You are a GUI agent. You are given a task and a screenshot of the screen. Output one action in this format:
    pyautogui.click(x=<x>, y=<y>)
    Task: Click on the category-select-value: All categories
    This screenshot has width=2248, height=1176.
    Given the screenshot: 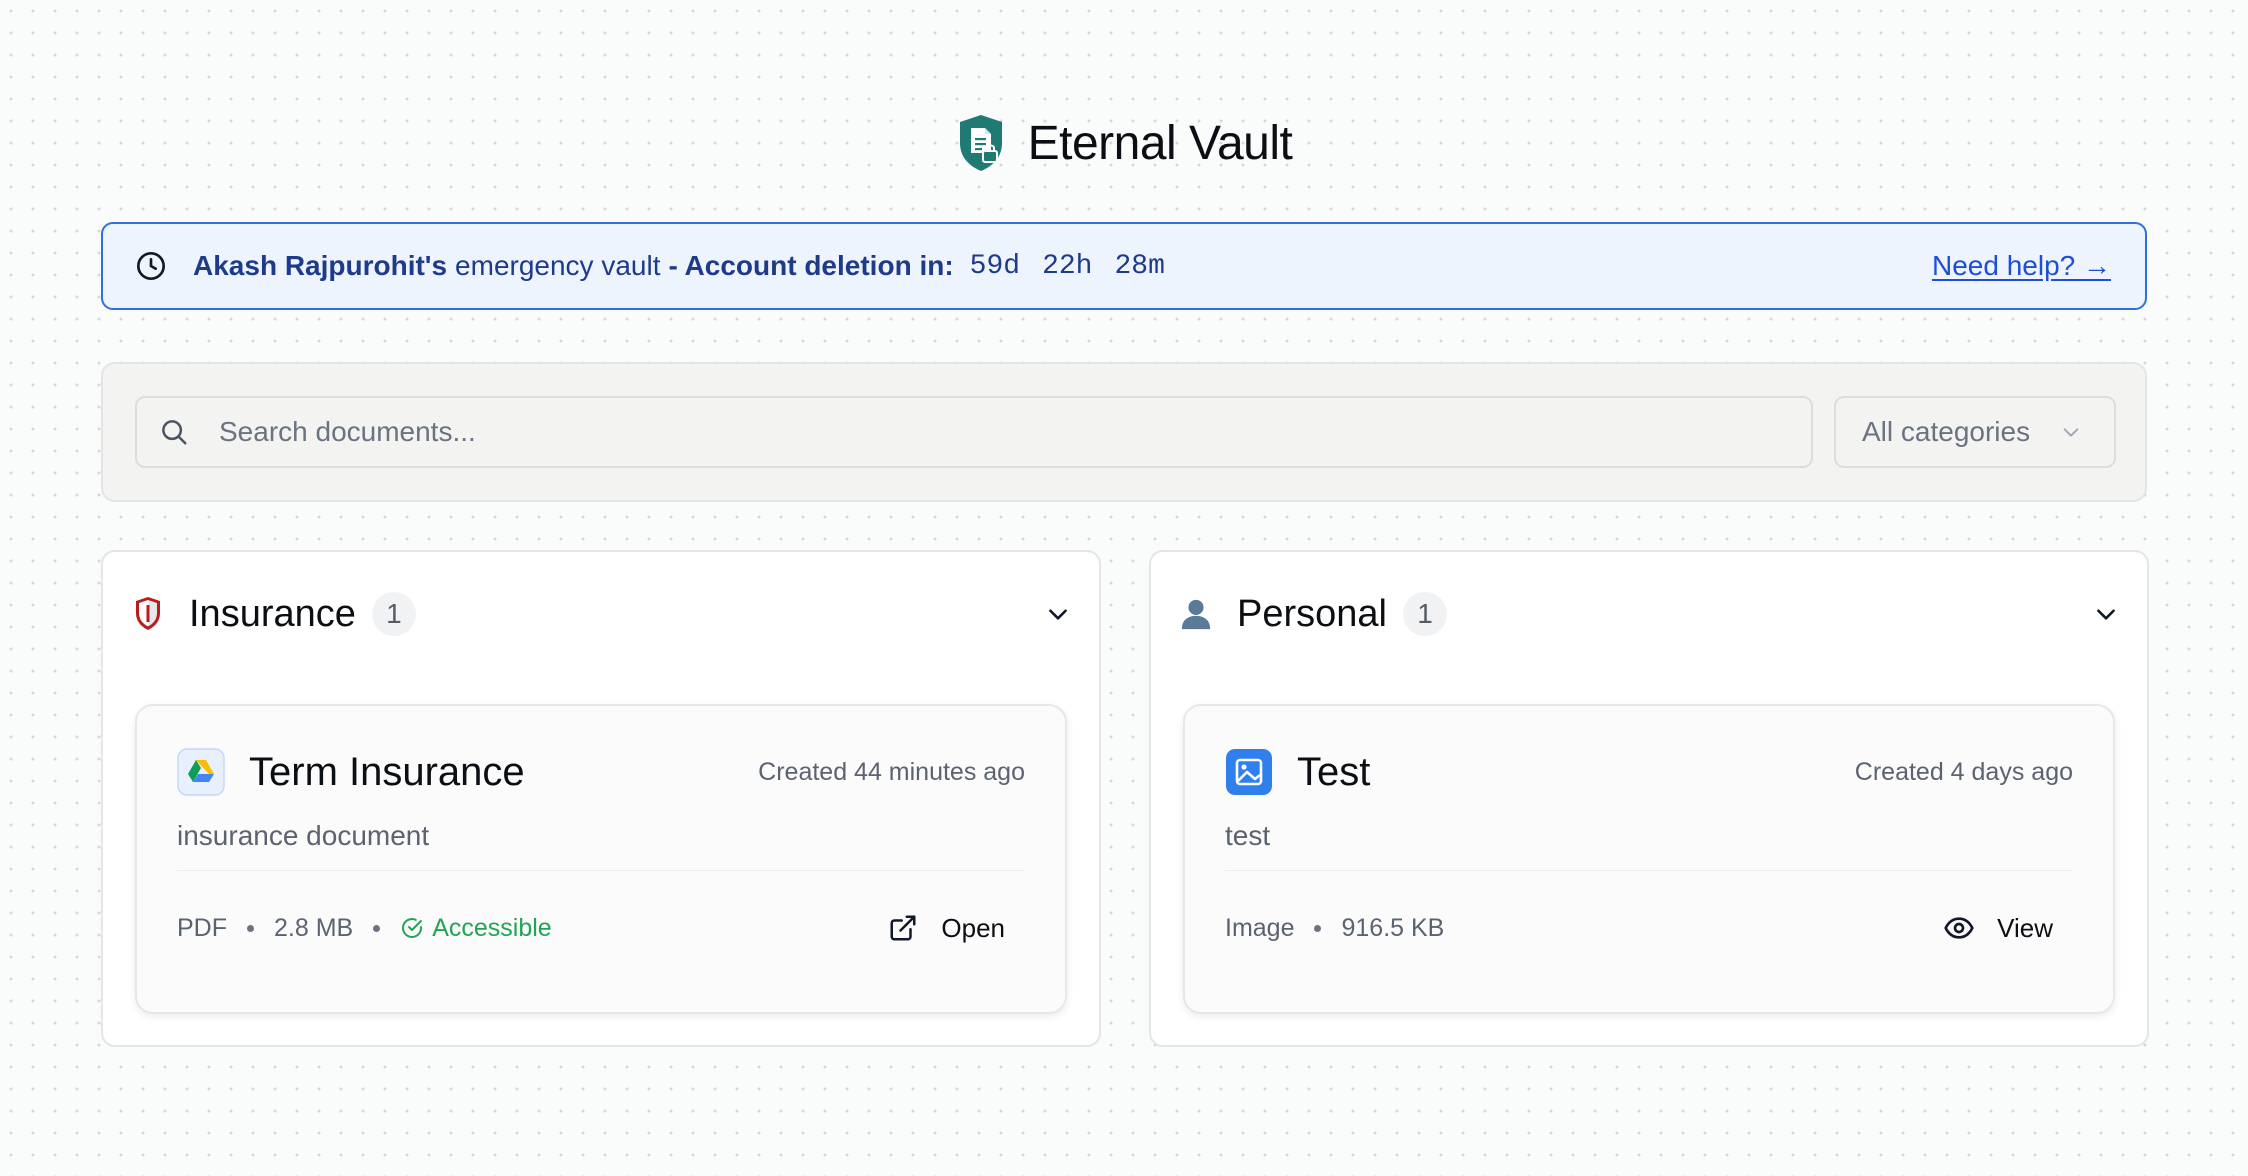 What is the action you would take?
    pyautogui.click(x=1946, y=431)
    